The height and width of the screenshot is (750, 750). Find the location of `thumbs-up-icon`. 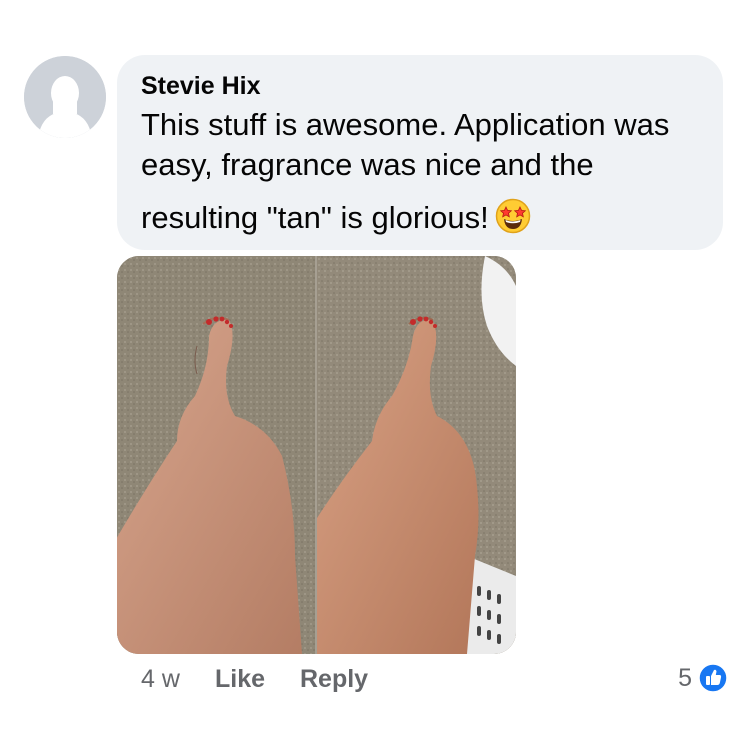

thumbs-up-icon is located at coordinates (713, 678).